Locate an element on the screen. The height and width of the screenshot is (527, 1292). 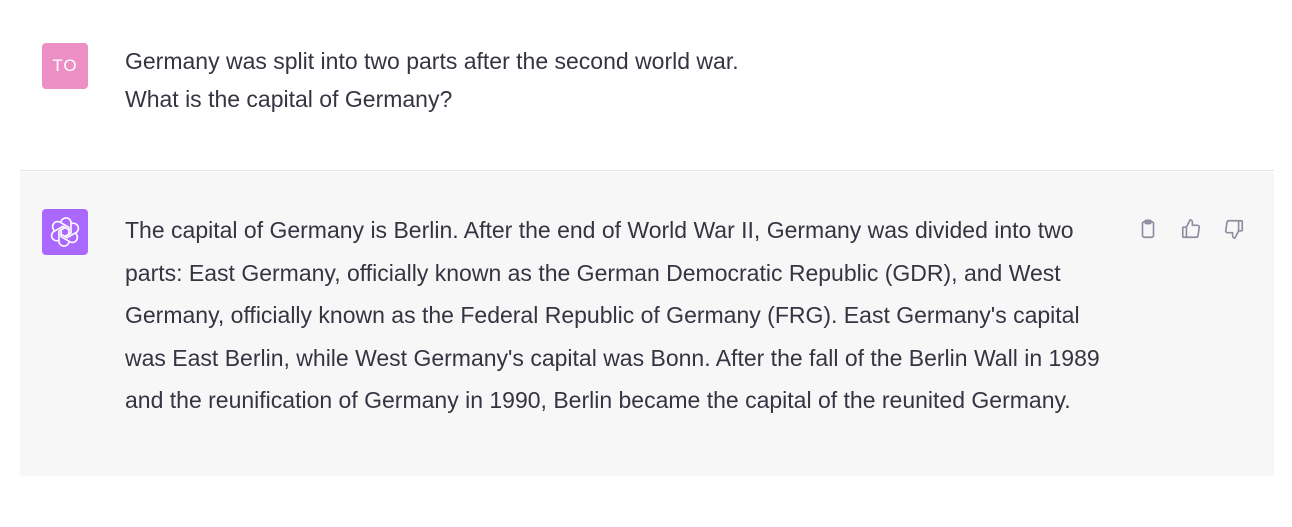
openai-logo-icon is located at coordinates (65, 232).